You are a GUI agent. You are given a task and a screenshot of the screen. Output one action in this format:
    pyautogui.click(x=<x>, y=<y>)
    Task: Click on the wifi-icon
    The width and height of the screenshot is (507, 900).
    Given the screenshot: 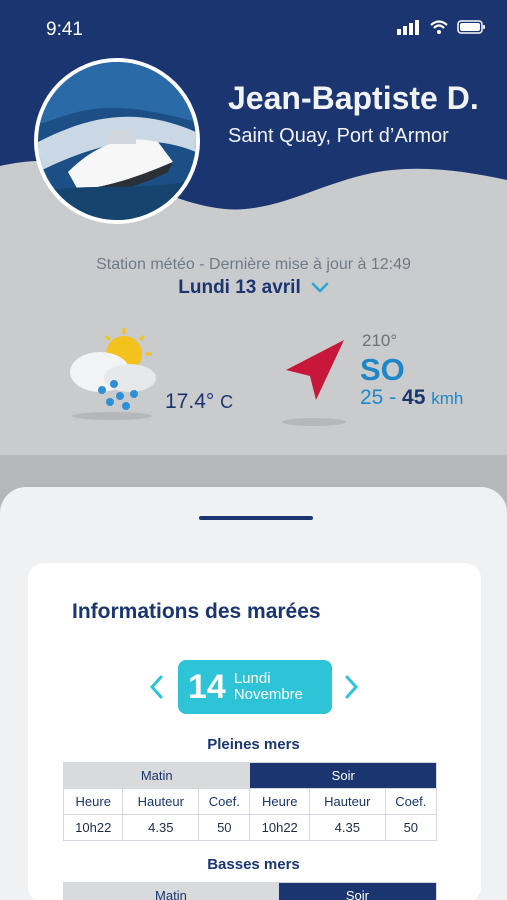 What is the action you would take?
    pyautogui.click(x=439, y=27)
    